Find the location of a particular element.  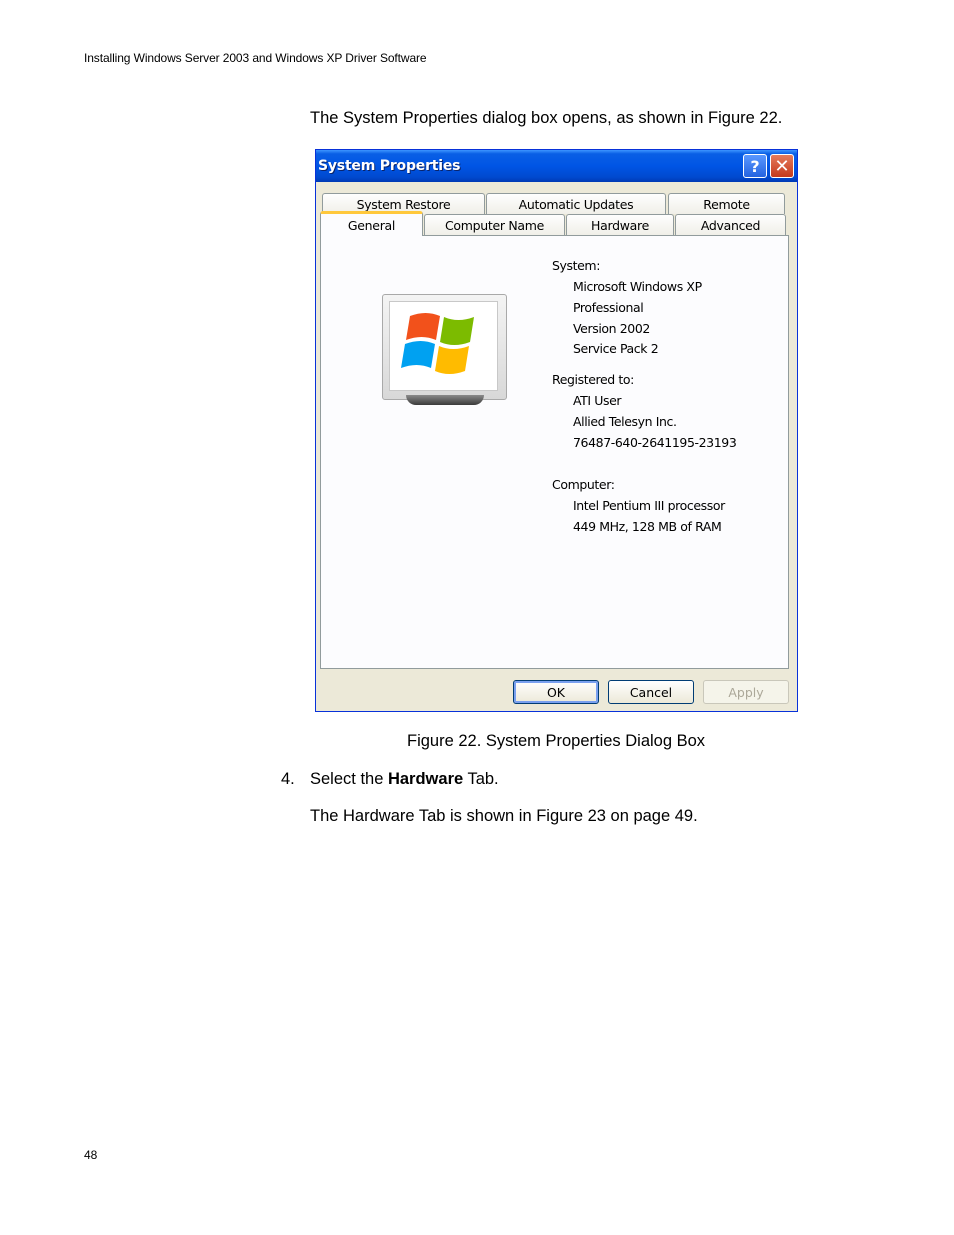

step-4: 4. Select the Hardware Tab. is located at coordinates (390, 779).